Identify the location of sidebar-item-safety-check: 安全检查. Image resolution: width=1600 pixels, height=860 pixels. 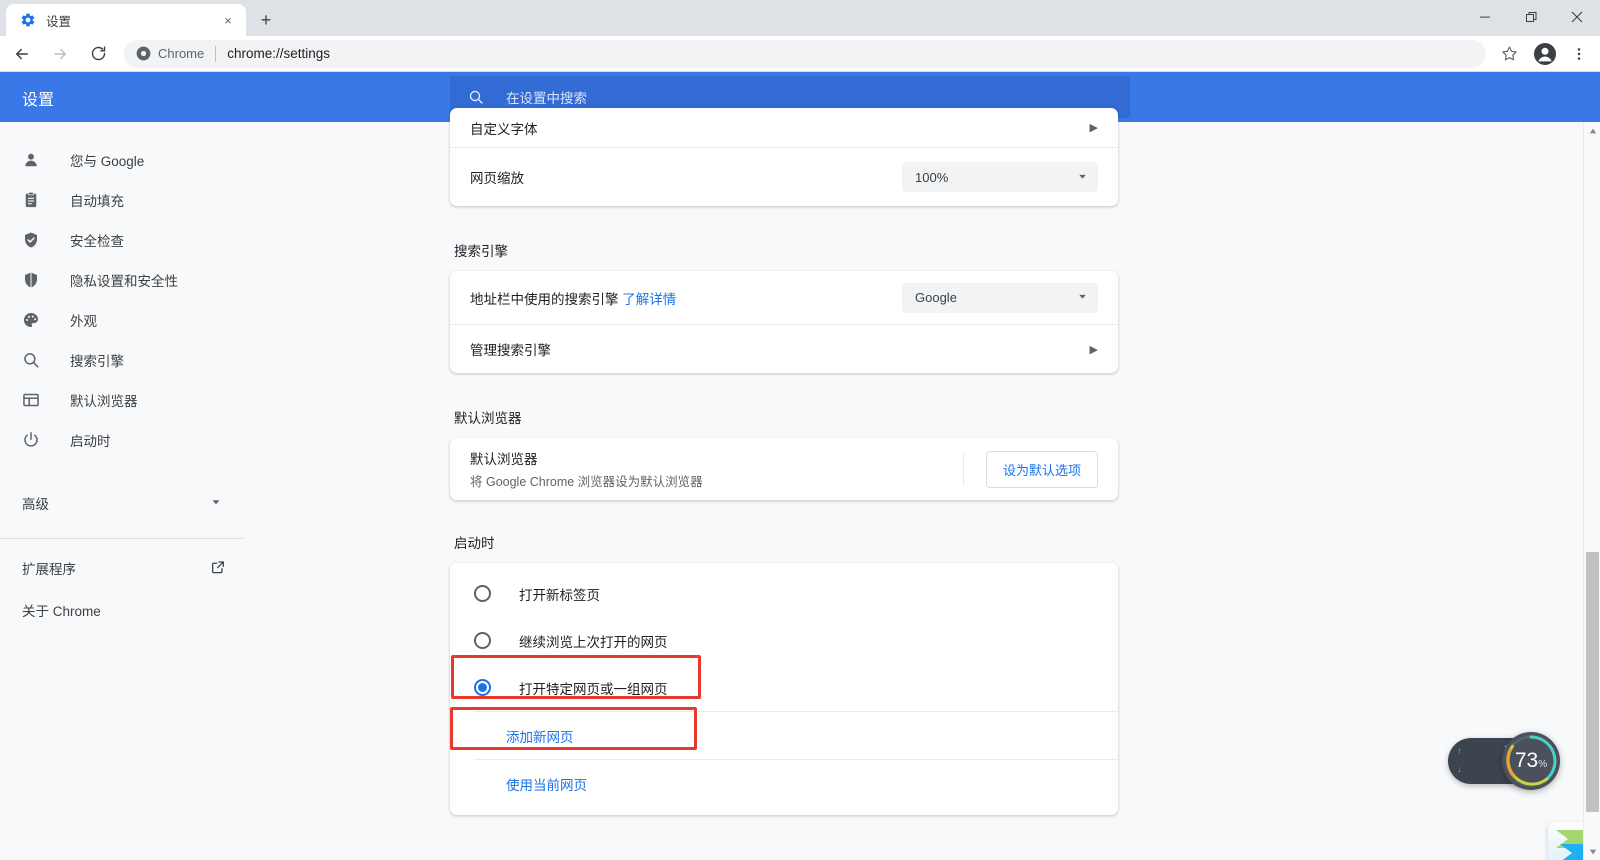
(125, 240).